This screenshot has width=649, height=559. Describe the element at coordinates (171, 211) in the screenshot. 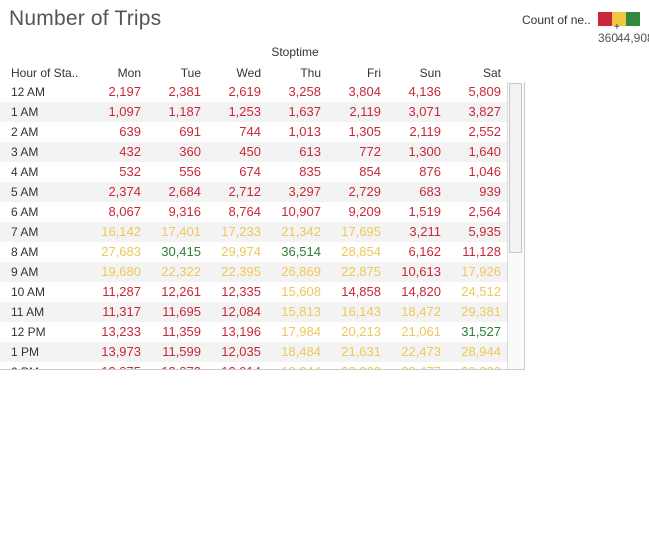

I see `table-cell: 9,316` at that location.